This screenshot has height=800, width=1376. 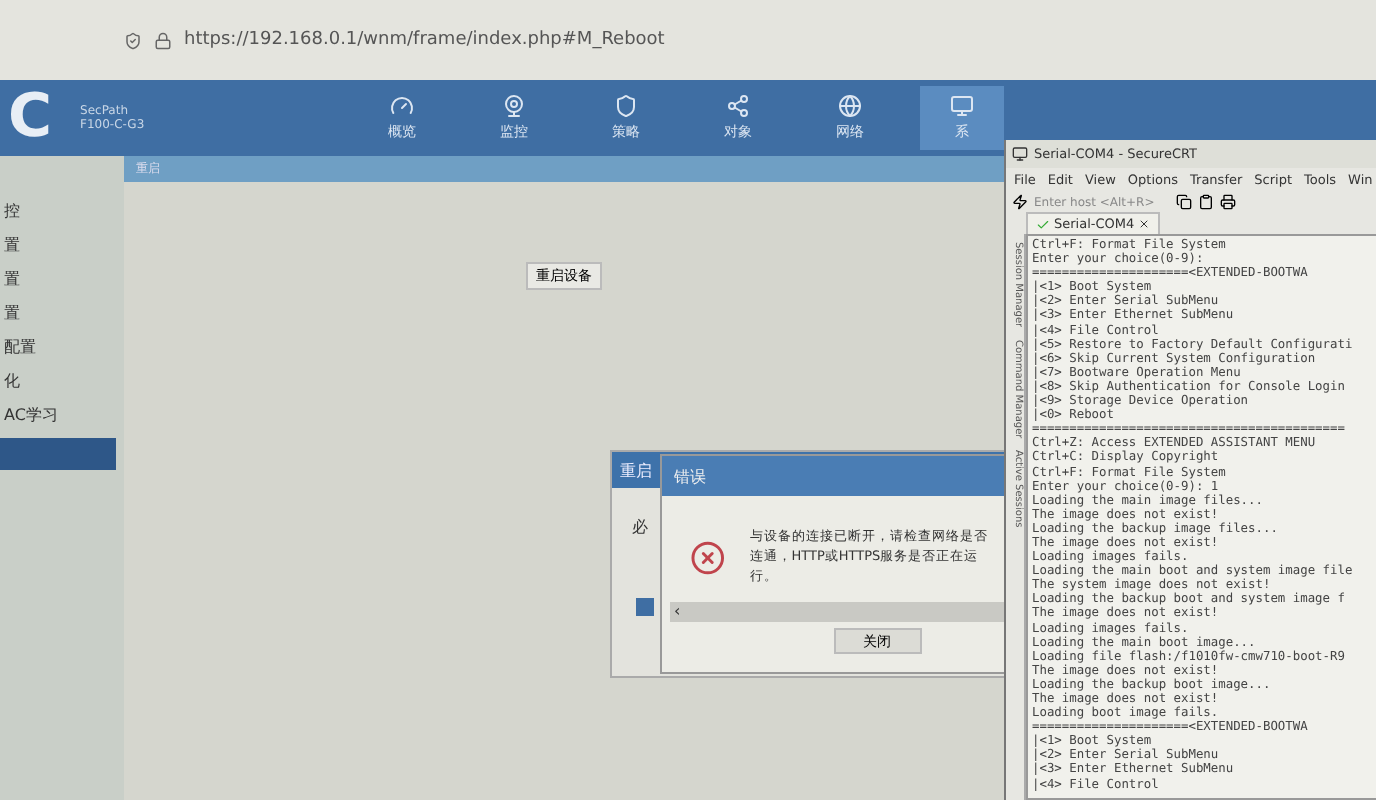 What do you see at coordinates (675, 612) in the screenshot?
I see `scroll-arrow: ‹` at bounding box center [675, 612].